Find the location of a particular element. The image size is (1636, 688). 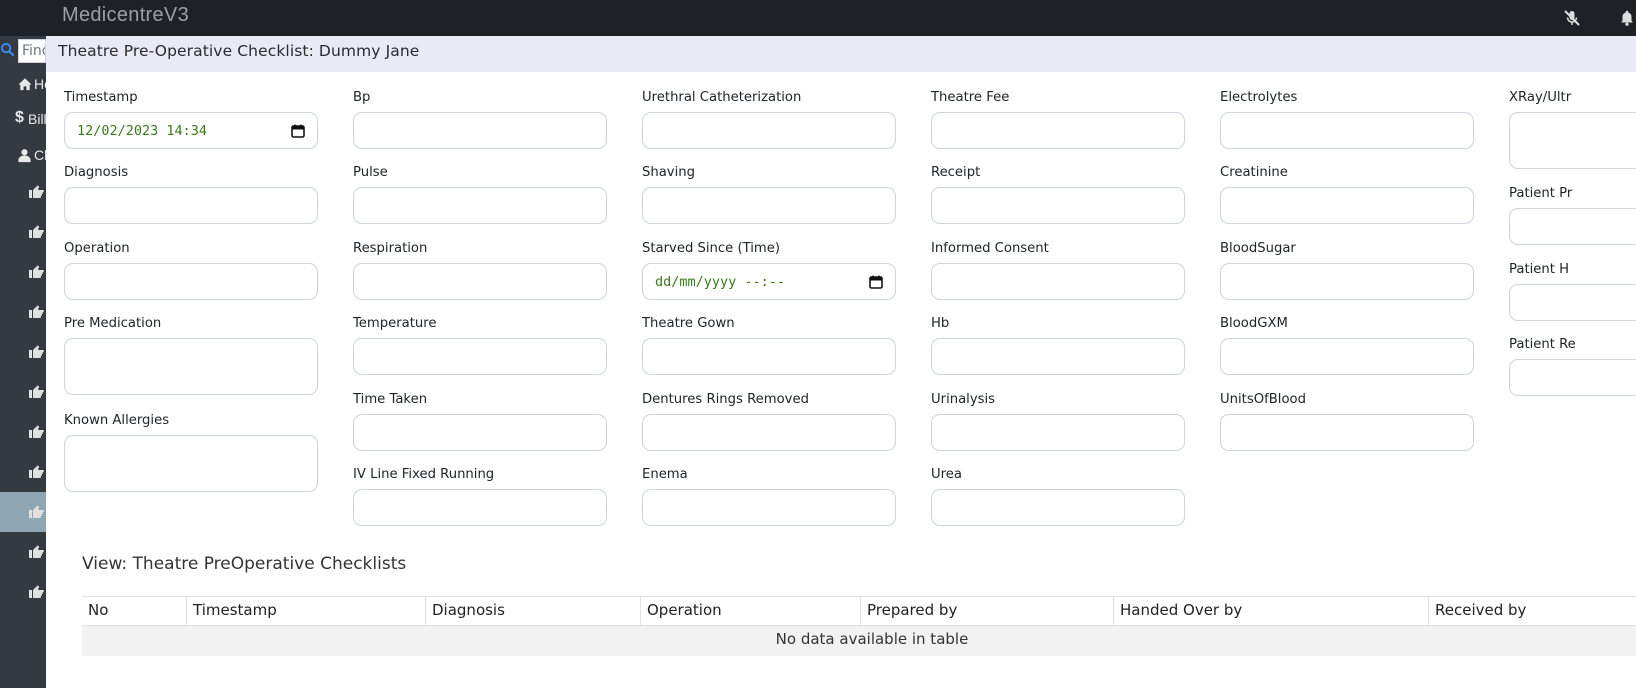

receipt-input is located at coordinates (1058, 205).